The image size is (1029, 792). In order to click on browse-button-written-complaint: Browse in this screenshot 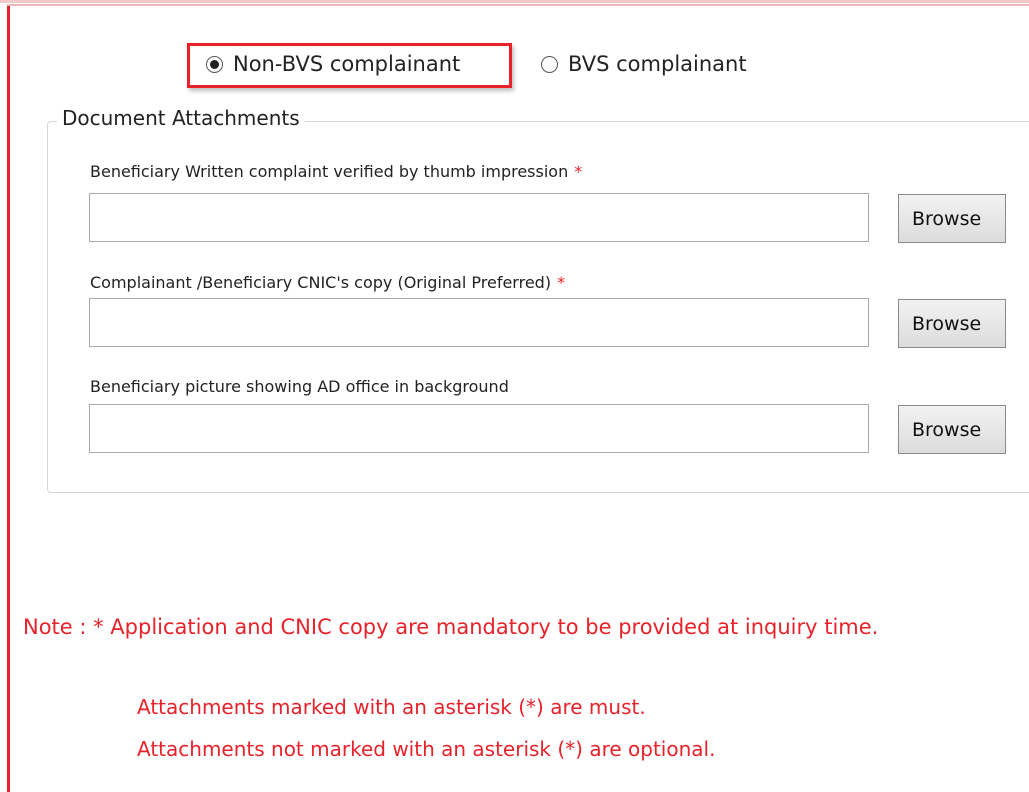, I will do `click(952, 218)`.